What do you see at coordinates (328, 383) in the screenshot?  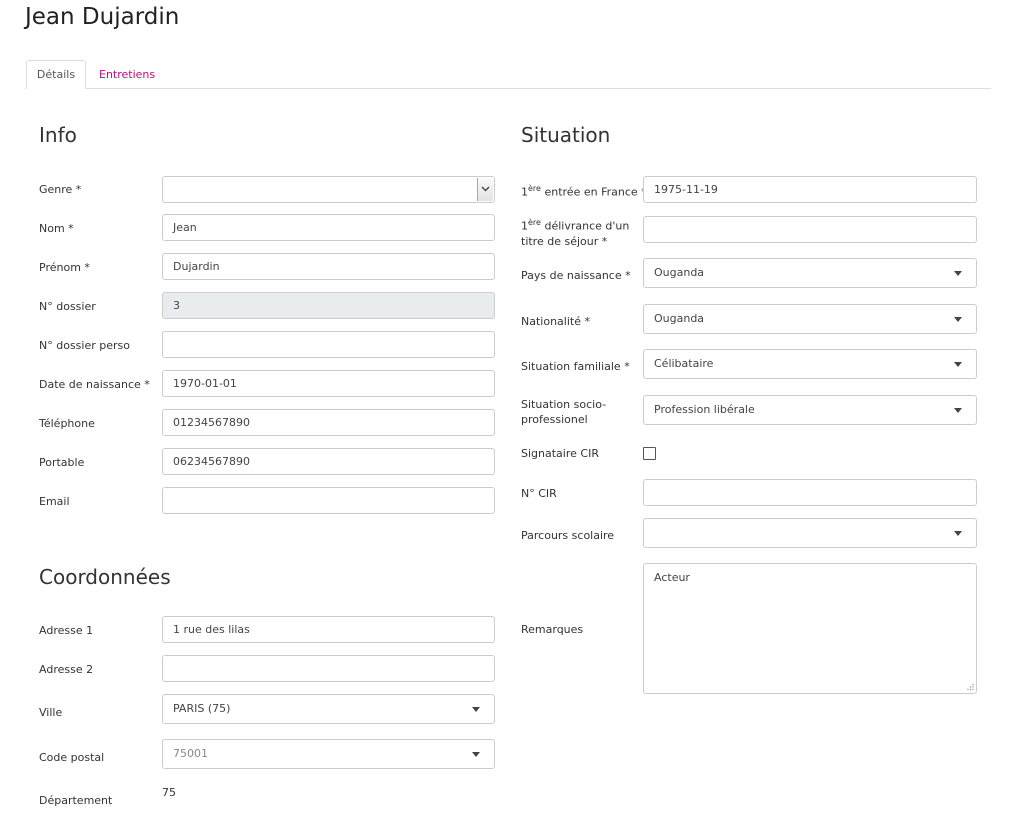 I see `naissance-input: 1970-01-01` at bounding box center [328, 383].